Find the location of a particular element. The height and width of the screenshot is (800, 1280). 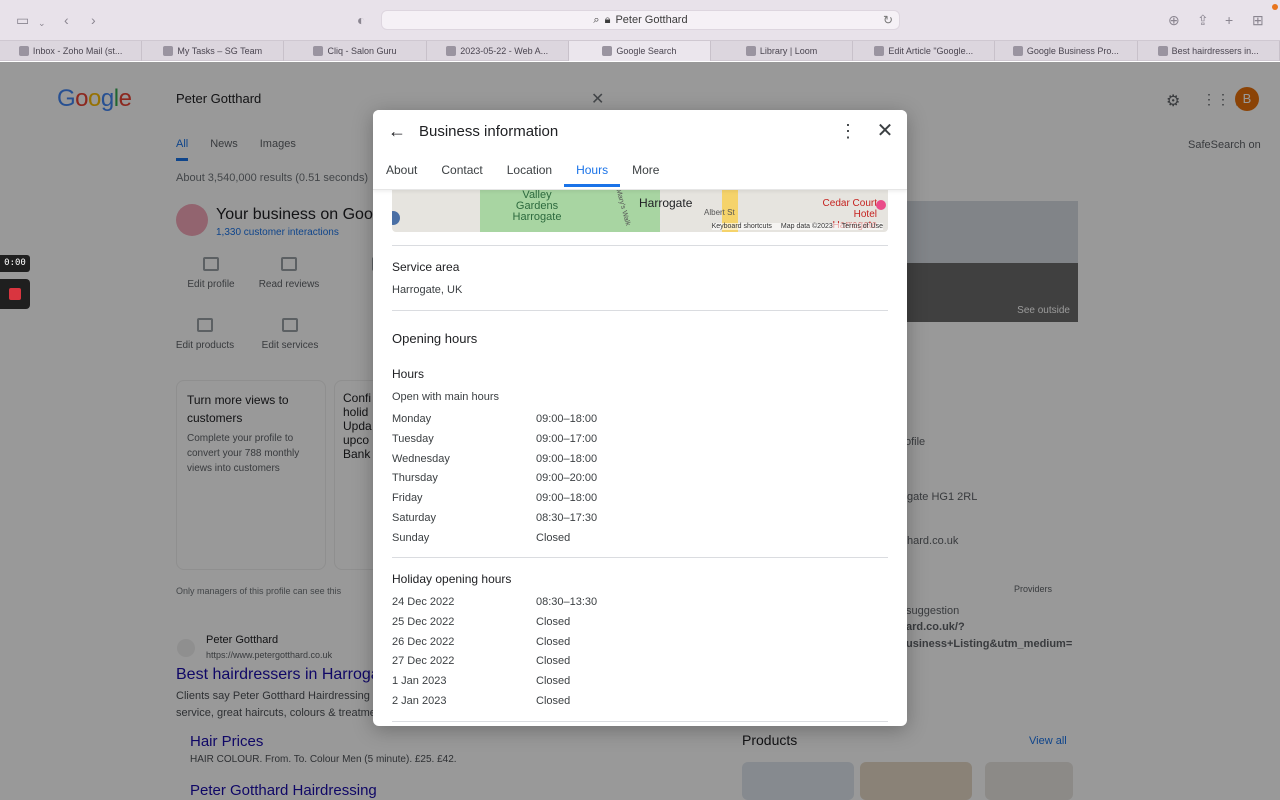

browser-tab: Library | Loom is located at coordinates (782, 51).